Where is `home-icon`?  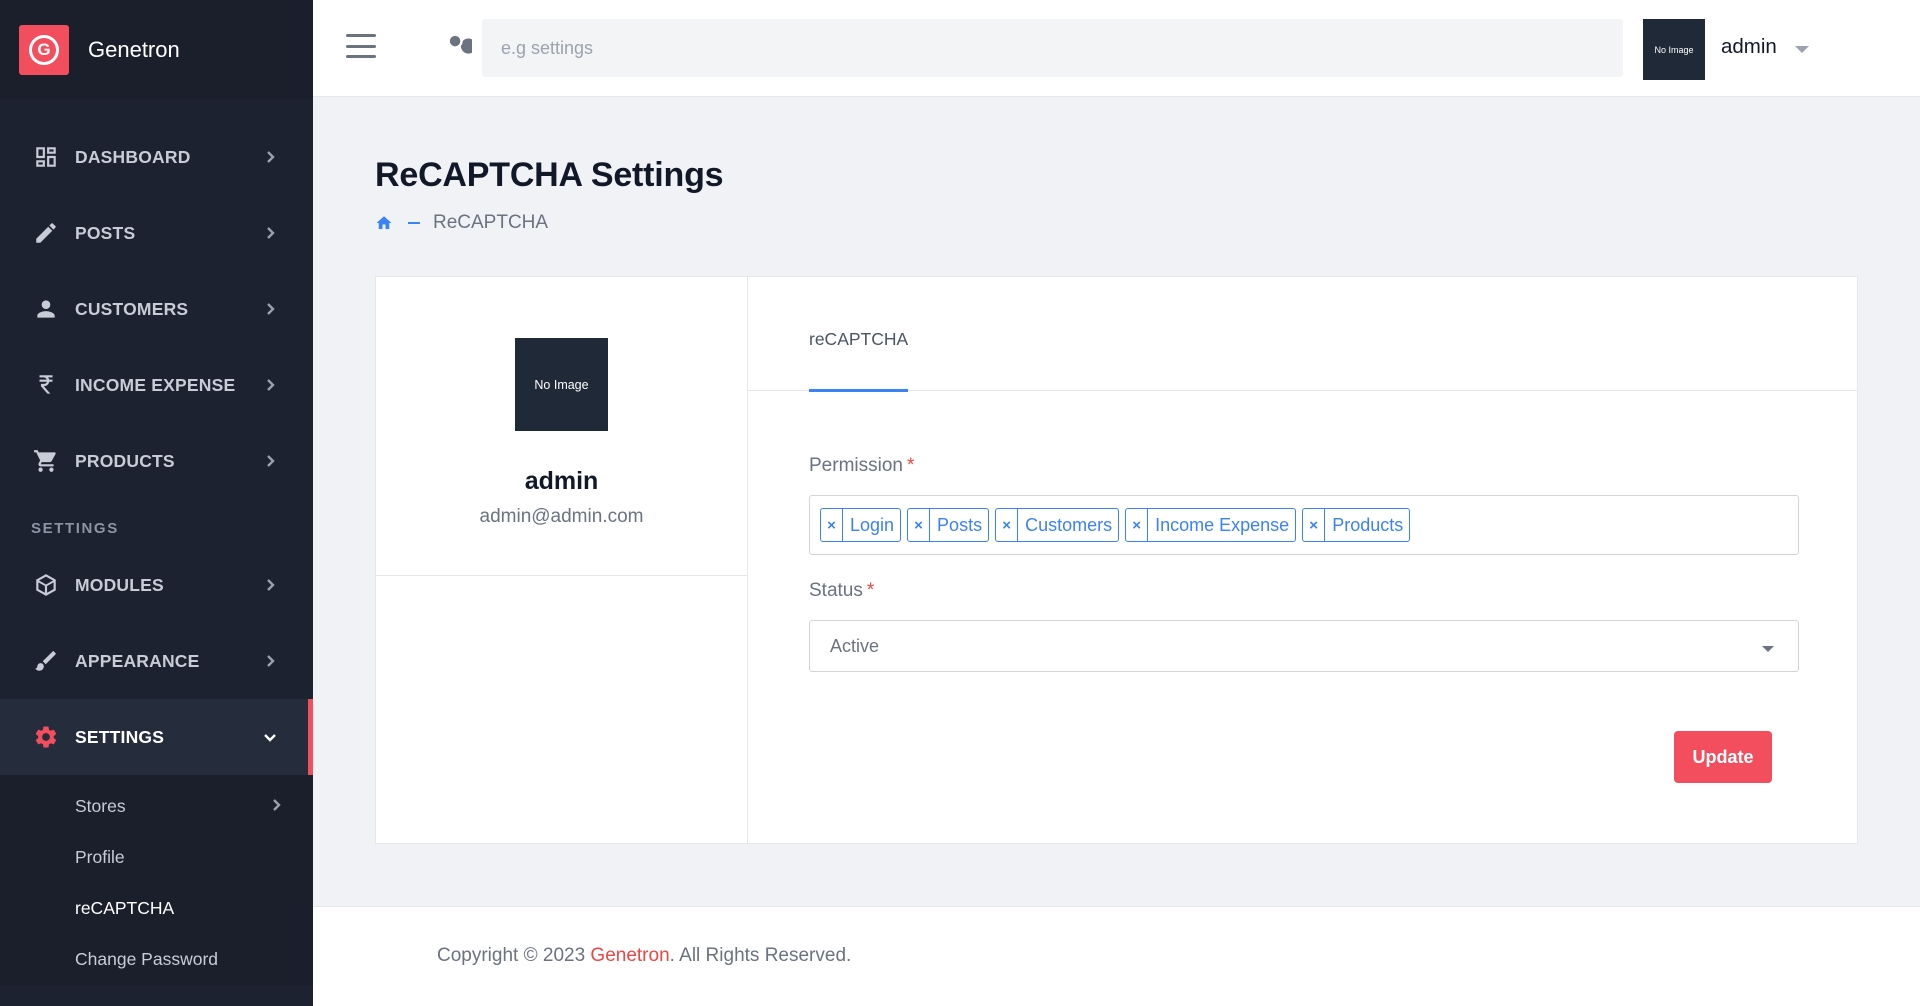 home-icon is located at coordinates (384, 223).